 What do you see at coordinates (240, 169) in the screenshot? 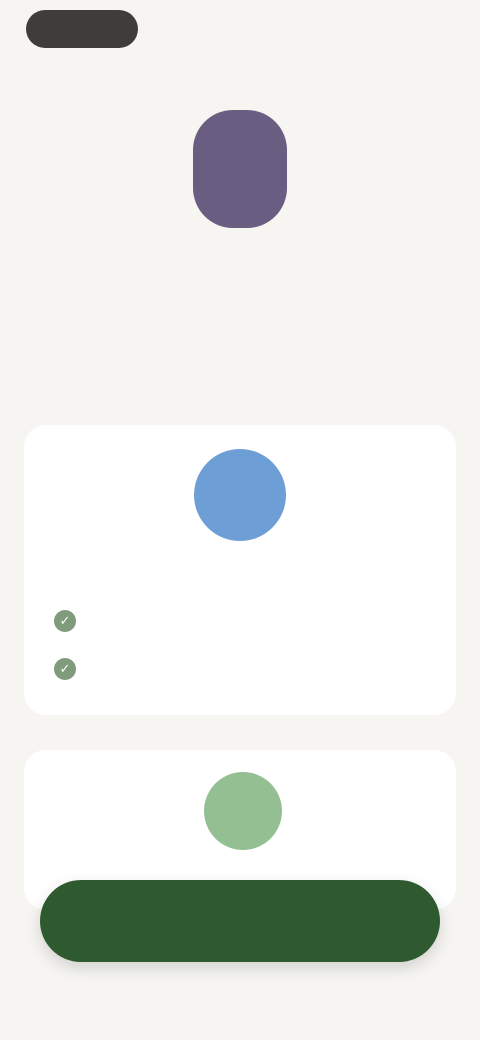
I see `hero-illustration` at bounding box center [240, 169].